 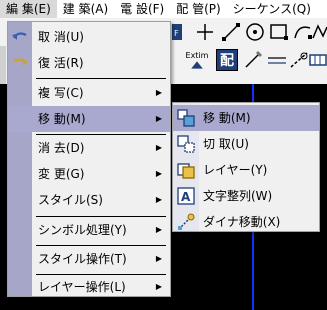 I want to click on extim-button: Extim, so click(x=197, y=60).